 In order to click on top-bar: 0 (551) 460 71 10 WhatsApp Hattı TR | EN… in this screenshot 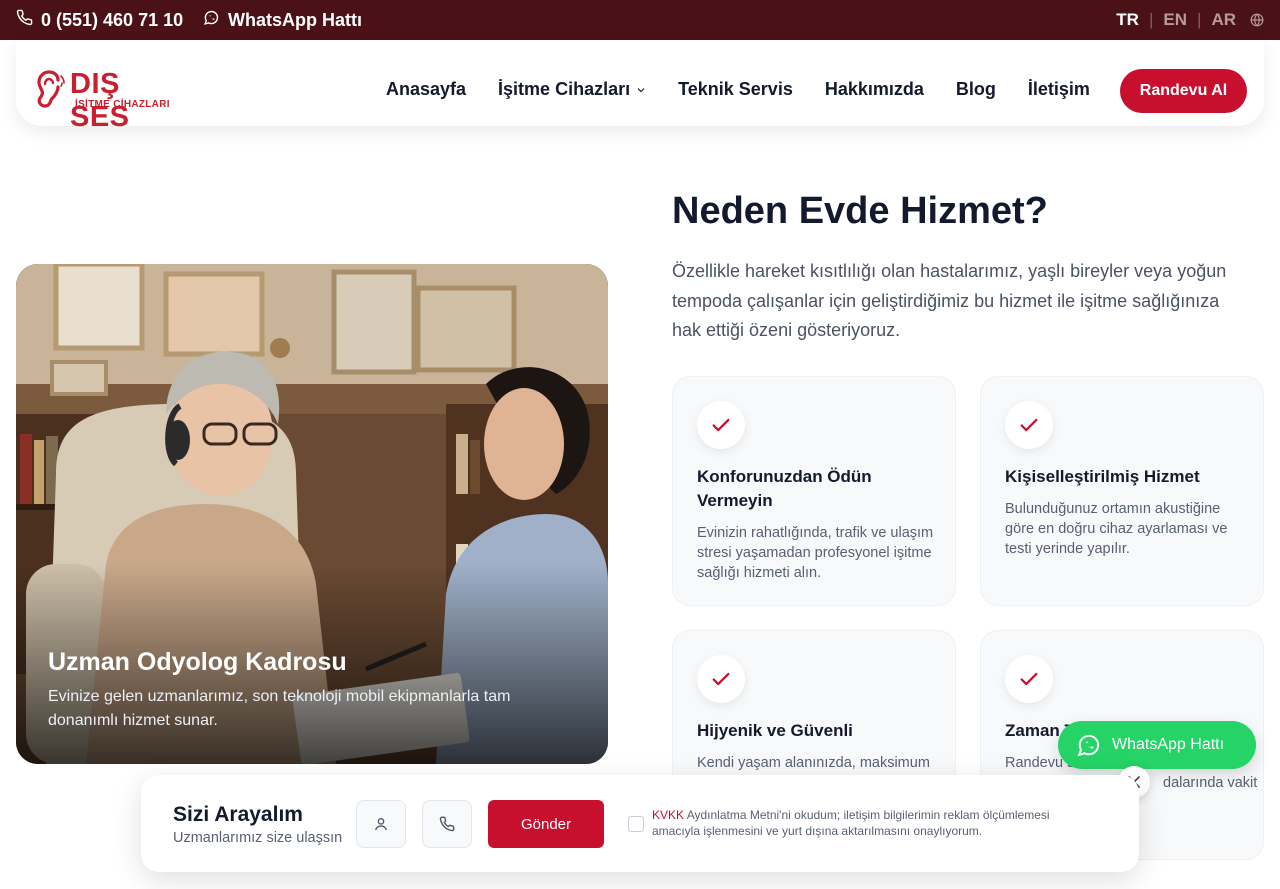, I will do `click(640, 20)`.